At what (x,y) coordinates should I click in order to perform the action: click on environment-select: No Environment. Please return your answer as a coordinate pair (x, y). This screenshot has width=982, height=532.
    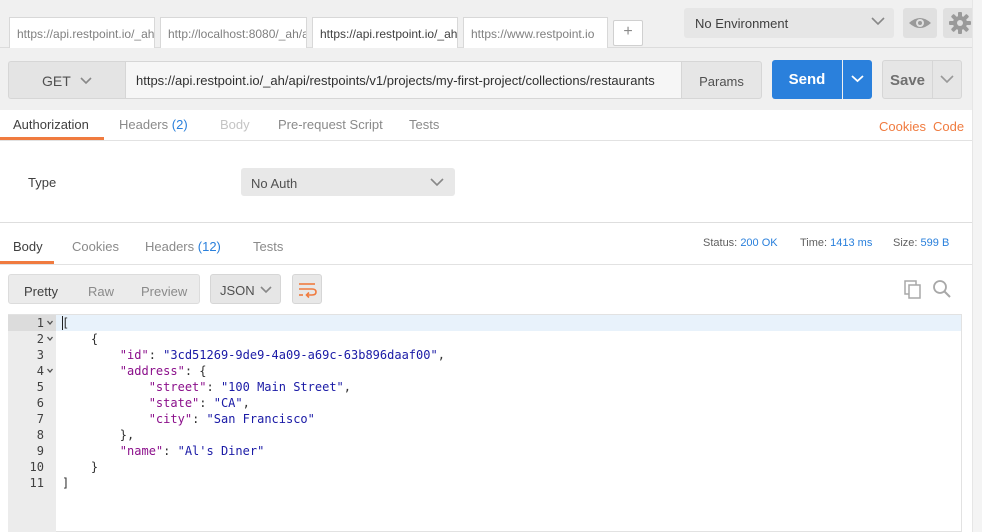
    Looking at the image, I should click on (789, 23).